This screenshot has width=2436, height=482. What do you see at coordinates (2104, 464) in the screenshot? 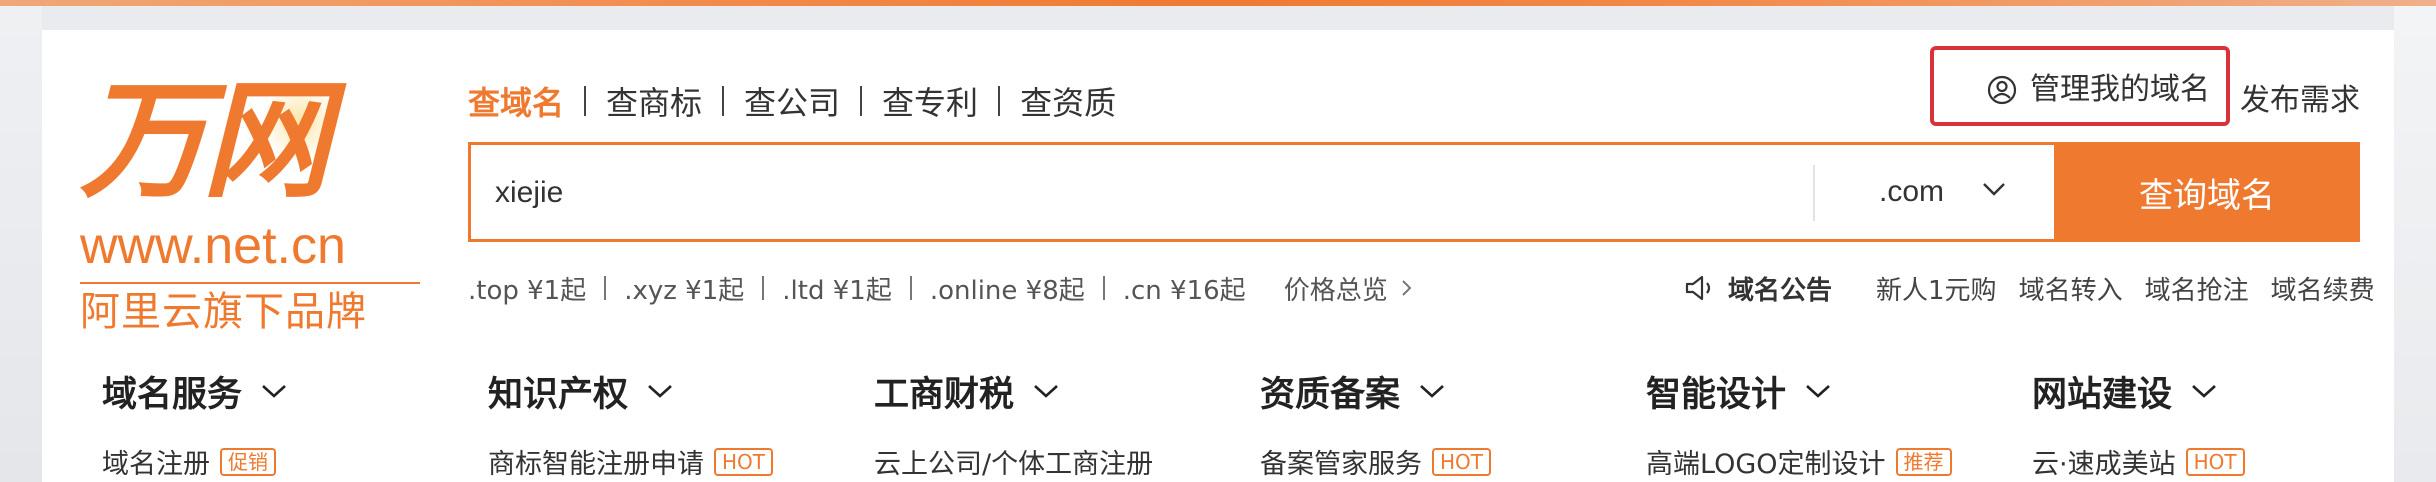
I see `category-item-label: 云·速成美站` at bounding box center [2104, 464].